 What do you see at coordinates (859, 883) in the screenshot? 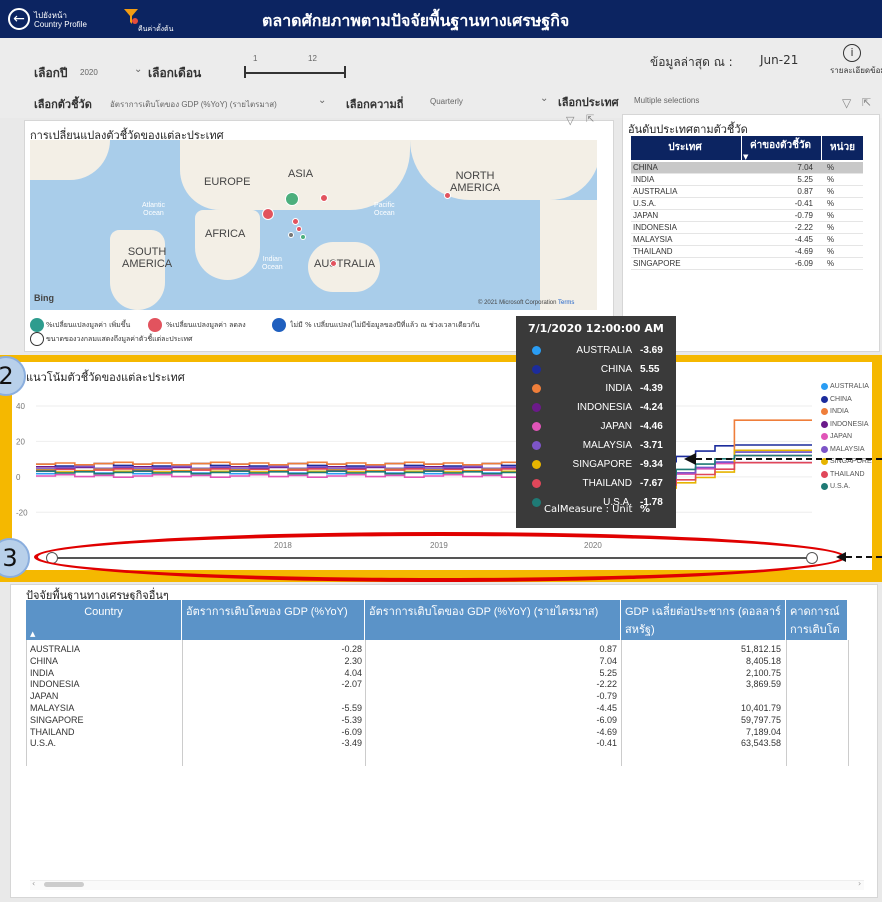
I see `scroll-right-icon: ›` at bounding box center [859, 883].